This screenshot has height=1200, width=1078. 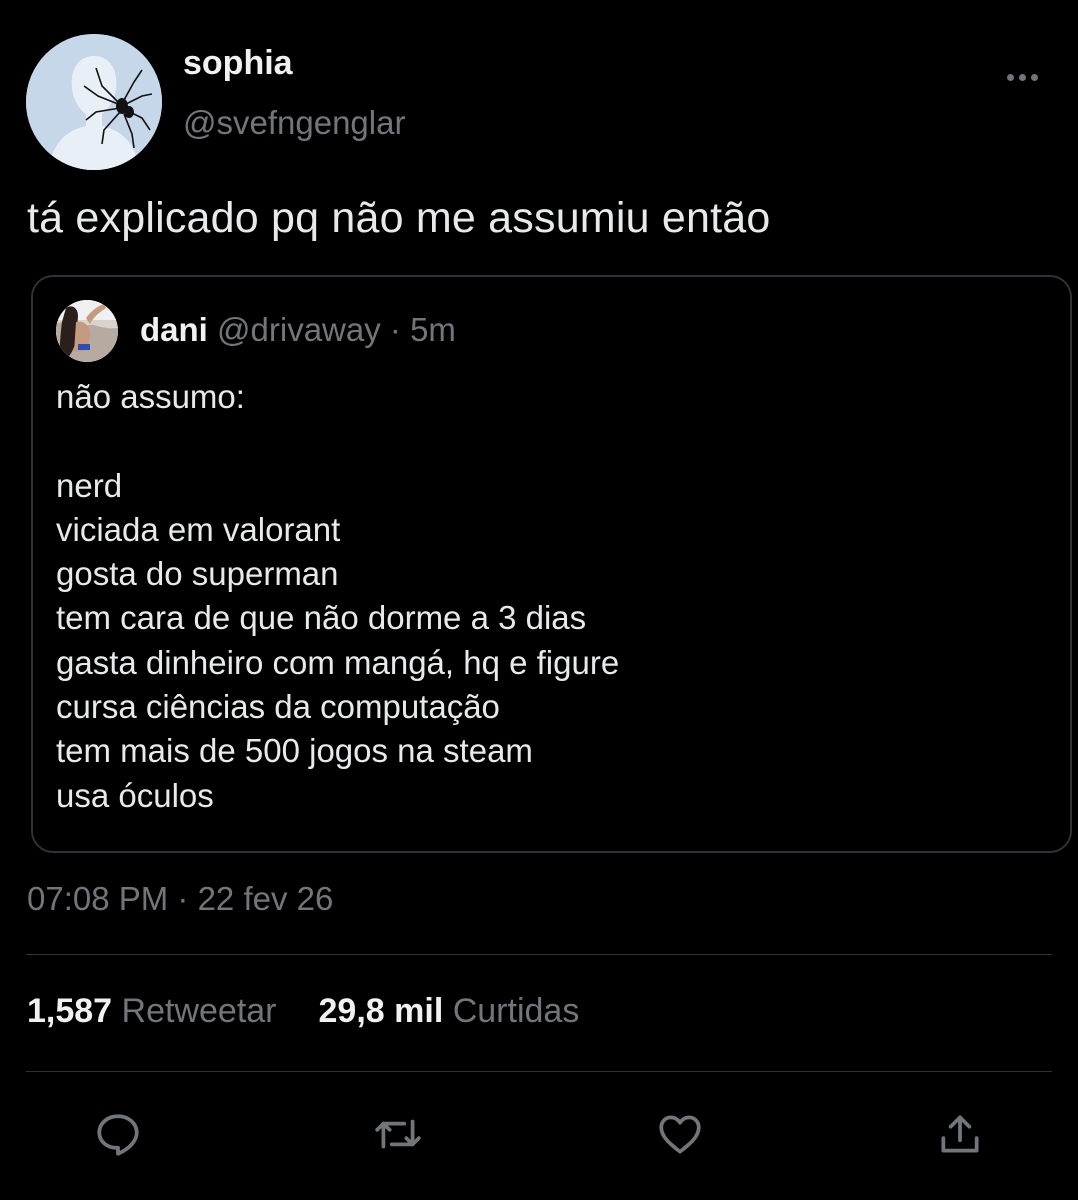 What do you see at coordinates (399, 218) in the screenshot?
I see `tweet-text: tá explicado pq não me assumiu então` at bounding box center [399, 218].